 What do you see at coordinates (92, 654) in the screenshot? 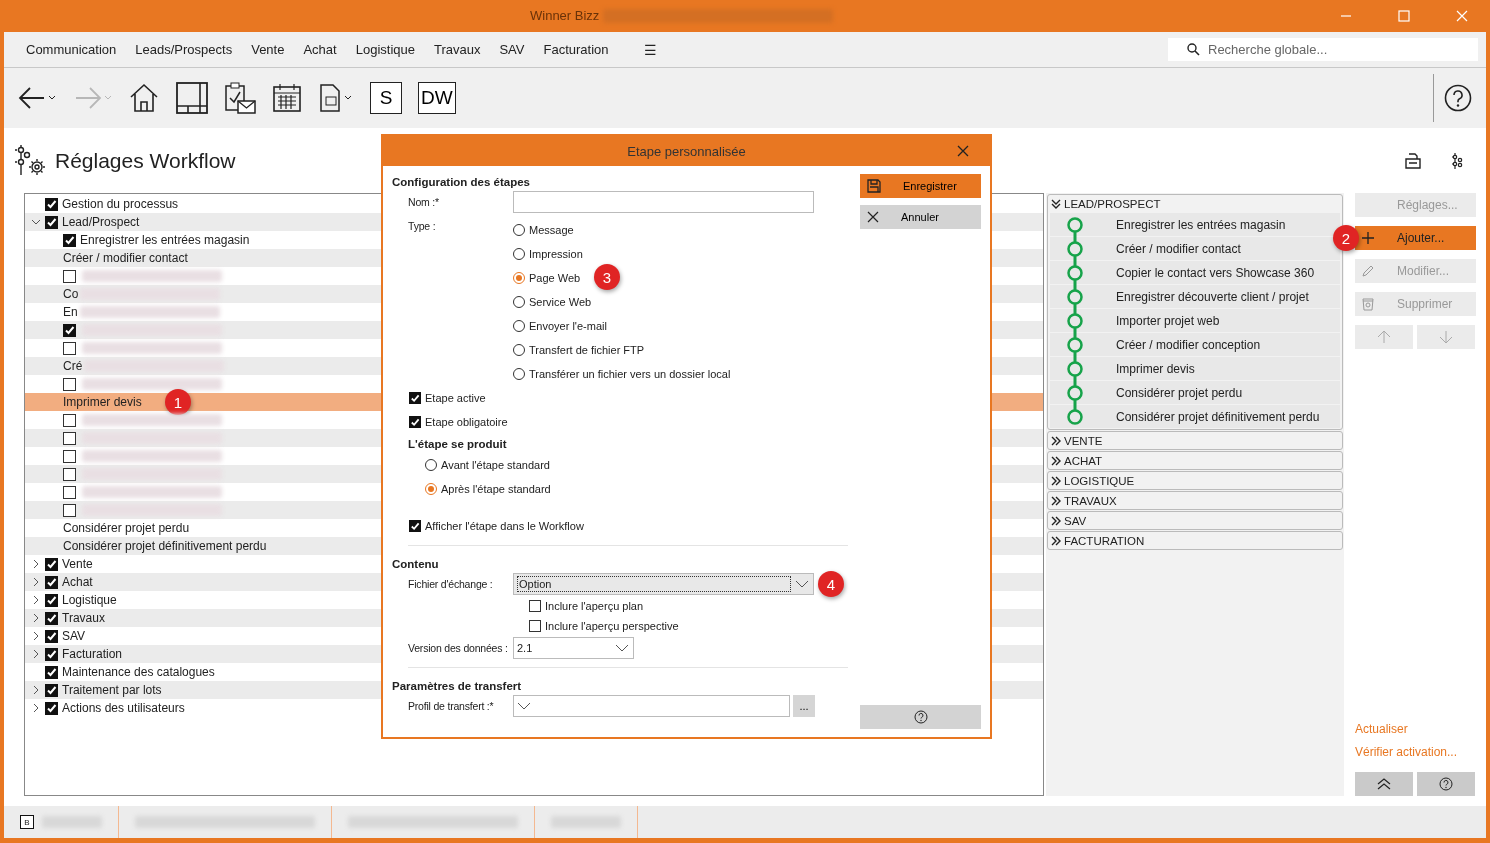
I see `tree-label: Facturation` at bounding box center [92, 654].